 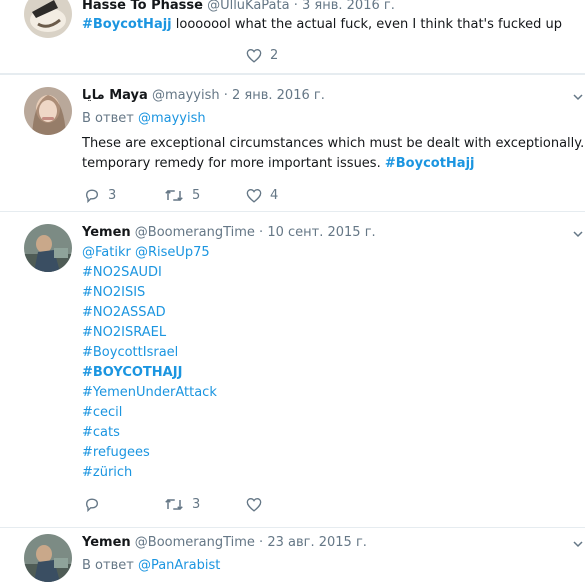 What do you see at coordinates (101, 432) in the screenshot?
I see `hashtag-link: #cats` at bounding box center [101, 432].